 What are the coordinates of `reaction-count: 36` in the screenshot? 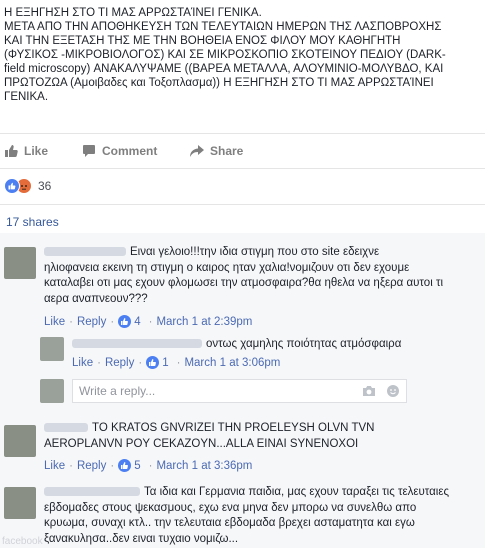 It's located at (45, 186).